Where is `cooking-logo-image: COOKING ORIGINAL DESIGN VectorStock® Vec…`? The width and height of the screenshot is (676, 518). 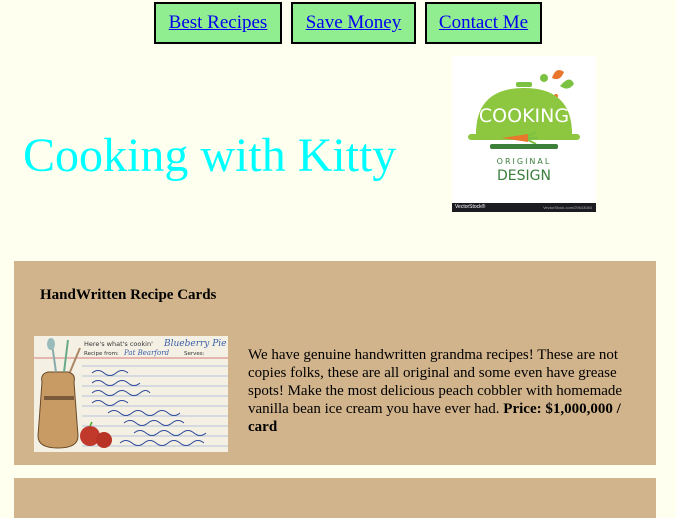
cooking-logo-image: COOKING ORIGINAL DESIGN VectorStock® Vec… is located at coordinates (524, 134).